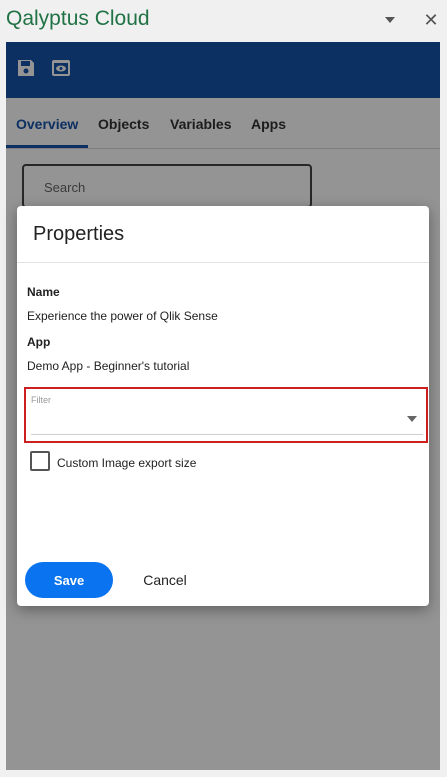 The image size is (447, 777). I want to click on app-value: Demo App - Beginner's tutorial, so click(108, 366).